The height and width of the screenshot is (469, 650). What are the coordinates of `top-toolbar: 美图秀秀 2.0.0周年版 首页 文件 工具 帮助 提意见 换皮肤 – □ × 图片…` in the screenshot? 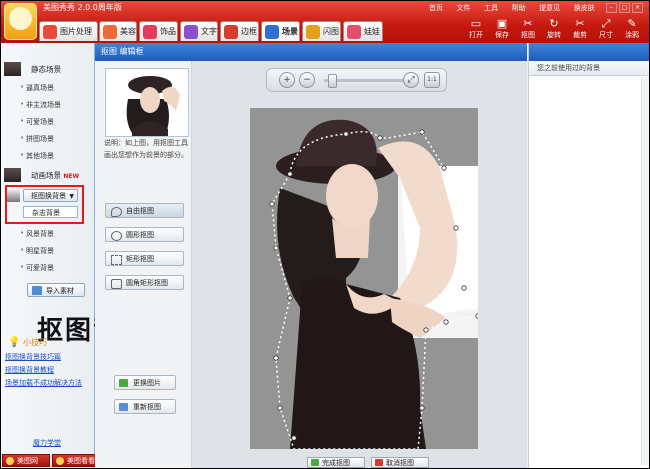 It's located at (325, 22).